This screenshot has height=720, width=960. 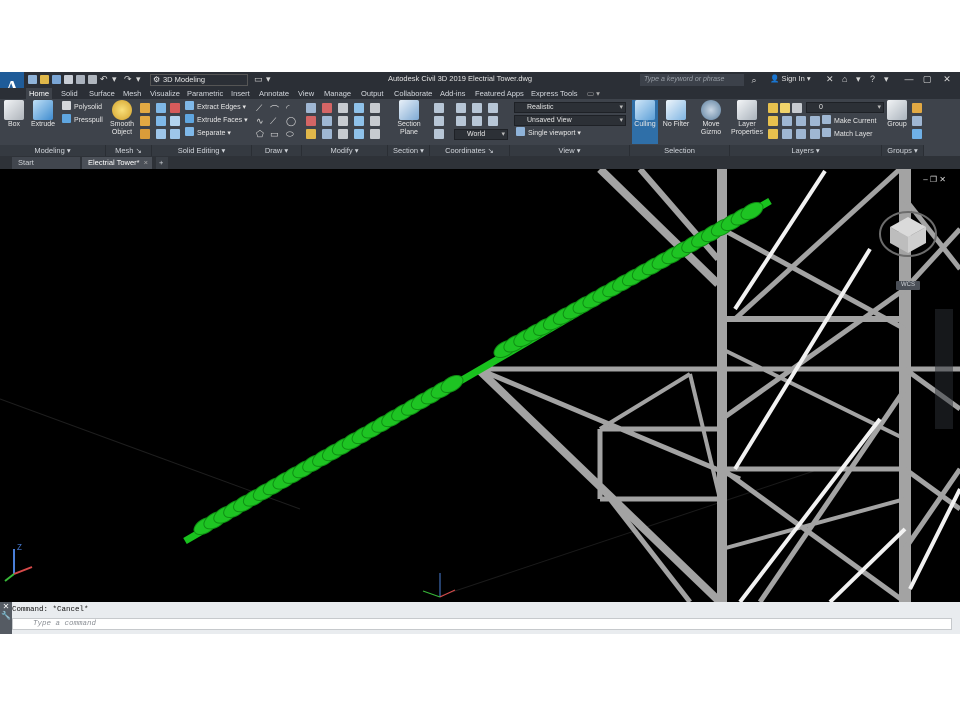 What do you see at coordinates (39, 93) in the screenshot?
I see `tab-home: Home` at bounding box center [39, 93].